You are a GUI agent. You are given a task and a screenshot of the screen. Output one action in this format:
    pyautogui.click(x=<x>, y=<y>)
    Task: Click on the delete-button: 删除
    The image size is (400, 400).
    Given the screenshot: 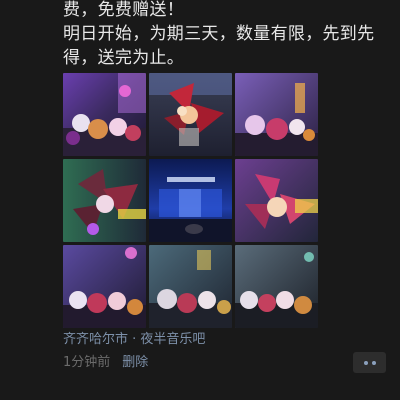 What is the action you would take?
    pyautogui.click(x=135, y=362)
    